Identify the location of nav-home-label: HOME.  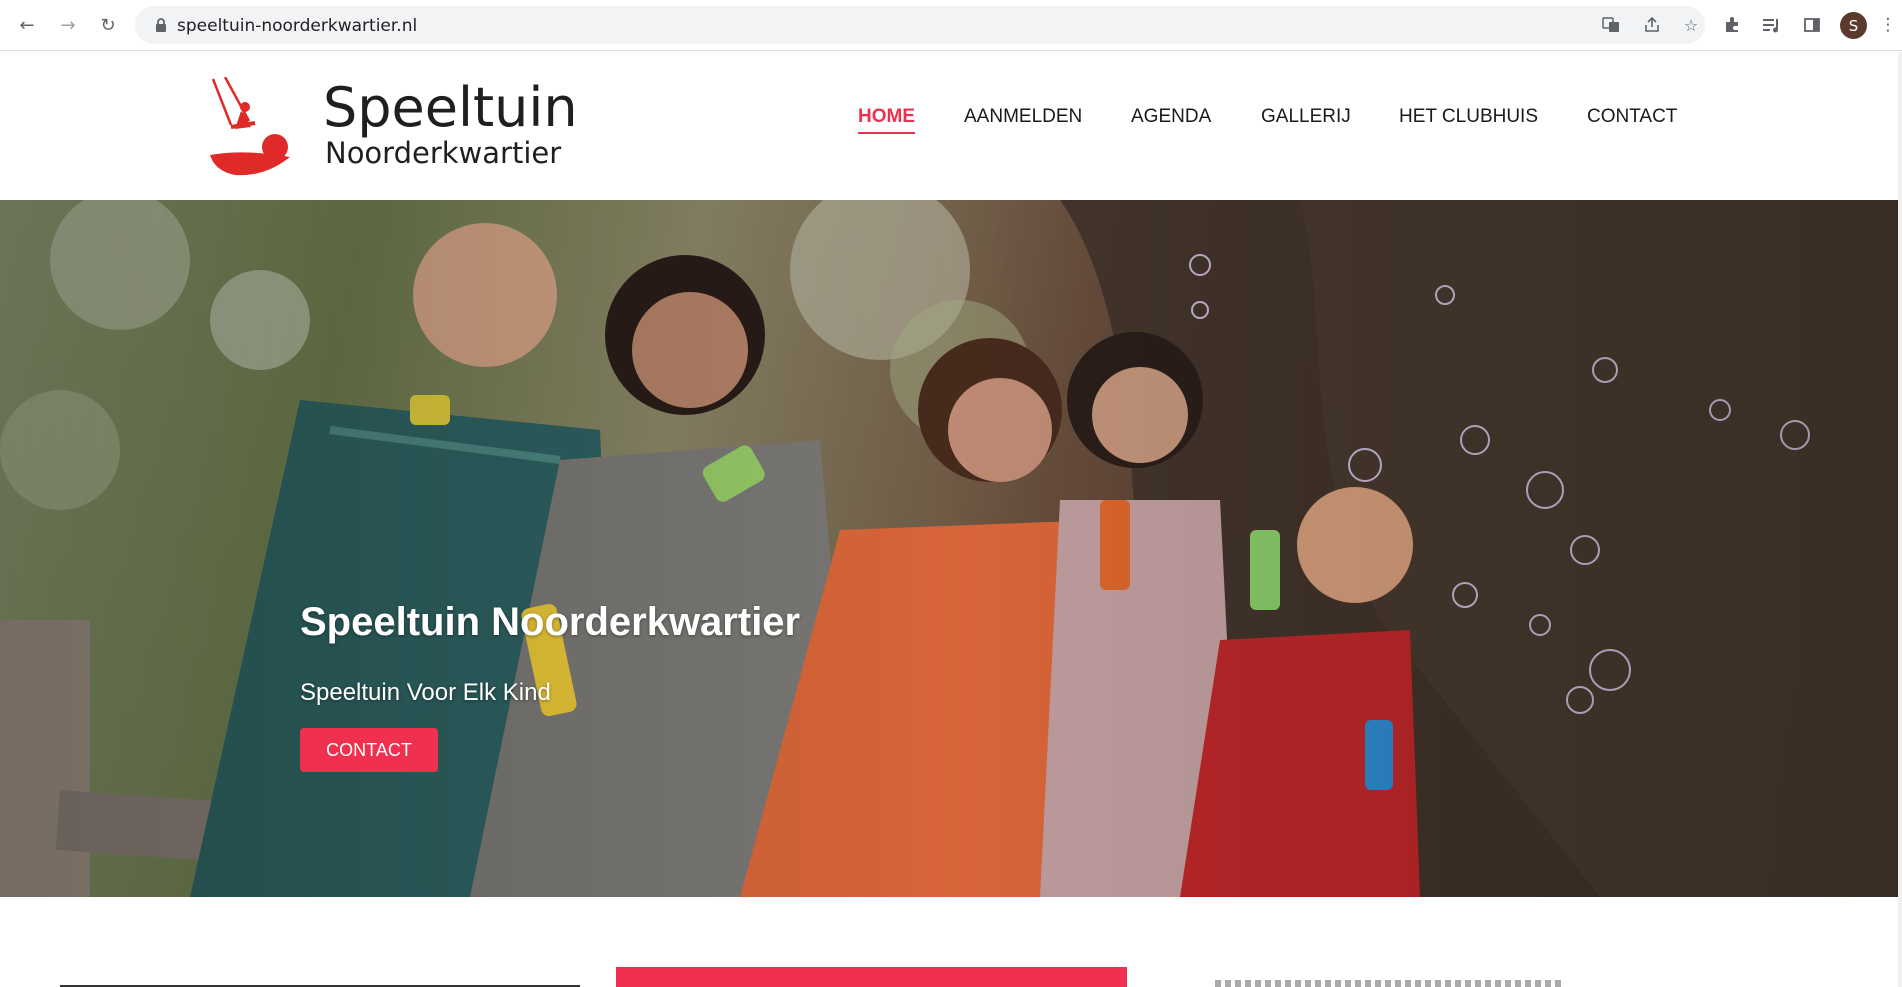
(886, 116).